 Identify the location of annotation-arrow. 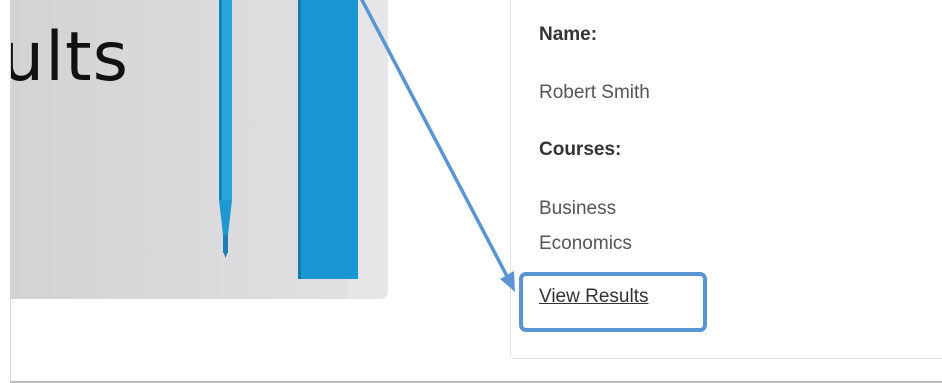
(437, 146).